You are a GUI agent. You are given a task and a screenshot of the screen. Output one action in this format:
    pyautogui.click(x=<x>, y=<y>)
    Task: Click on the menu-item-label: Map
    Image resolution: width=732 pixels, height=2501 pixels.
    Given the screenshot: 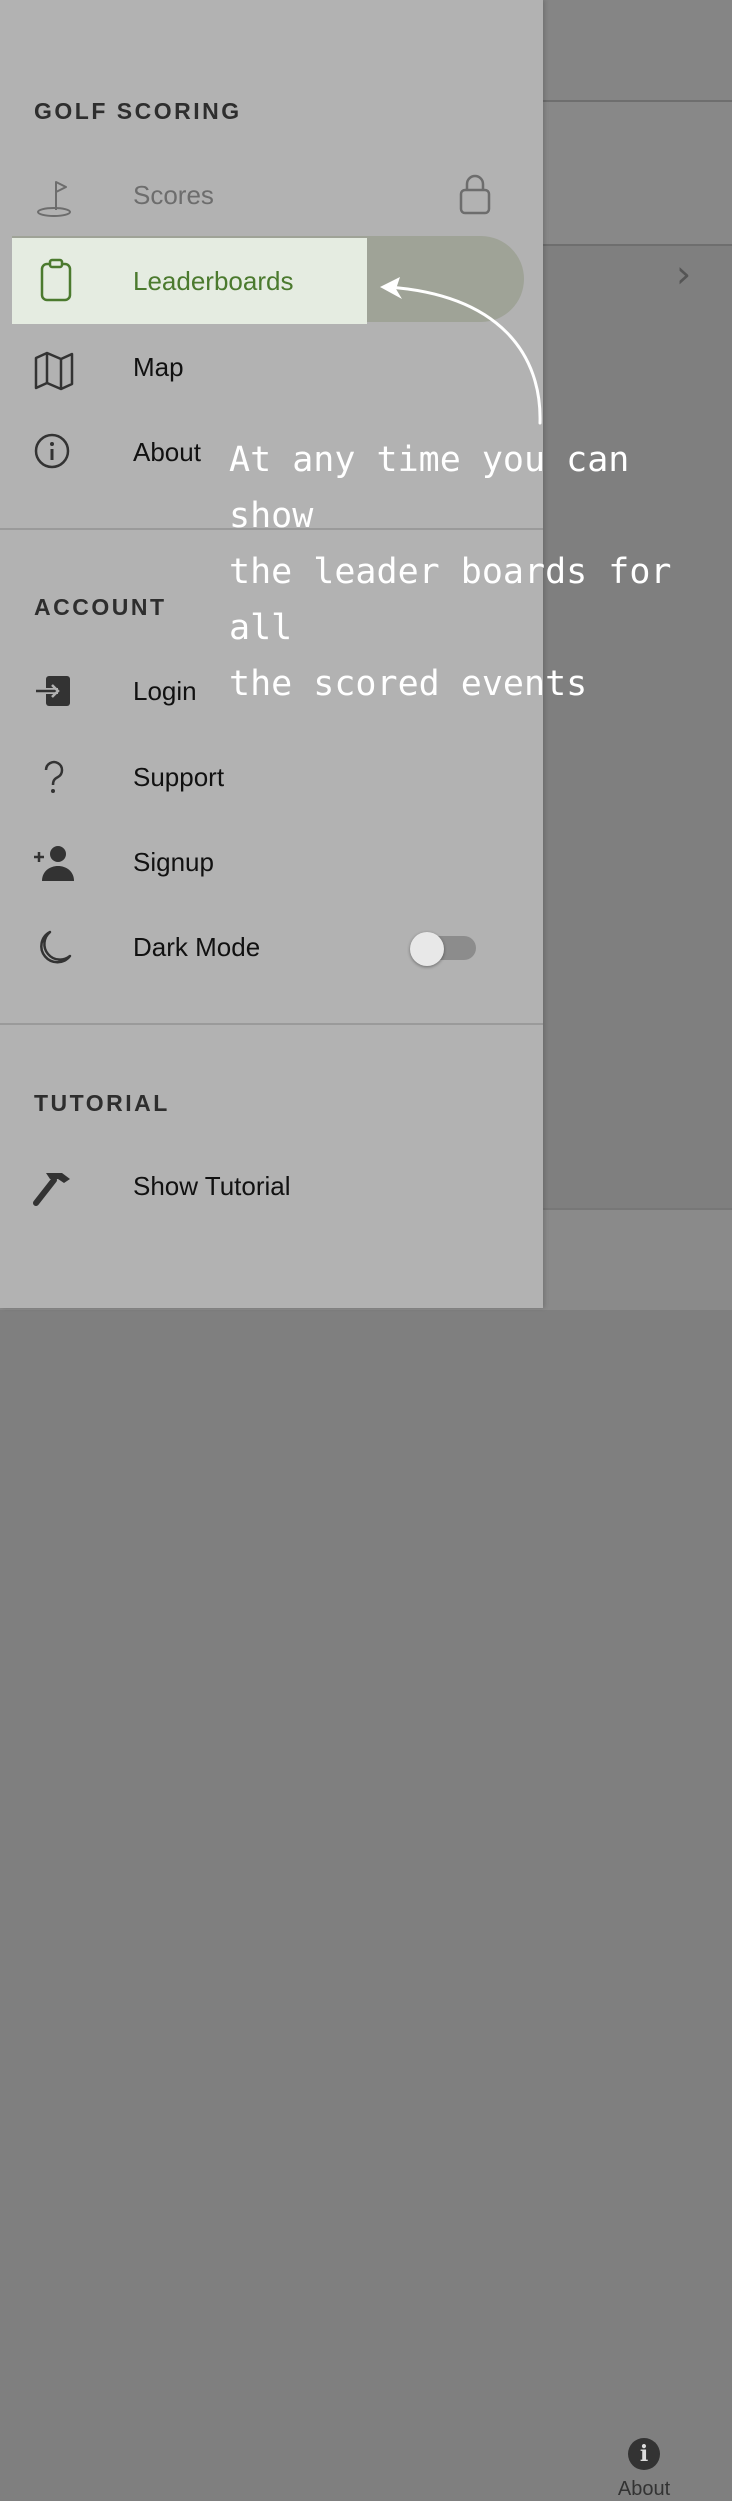 What is the action you would take?
    pyautogui.click(x=158, y=367)
    